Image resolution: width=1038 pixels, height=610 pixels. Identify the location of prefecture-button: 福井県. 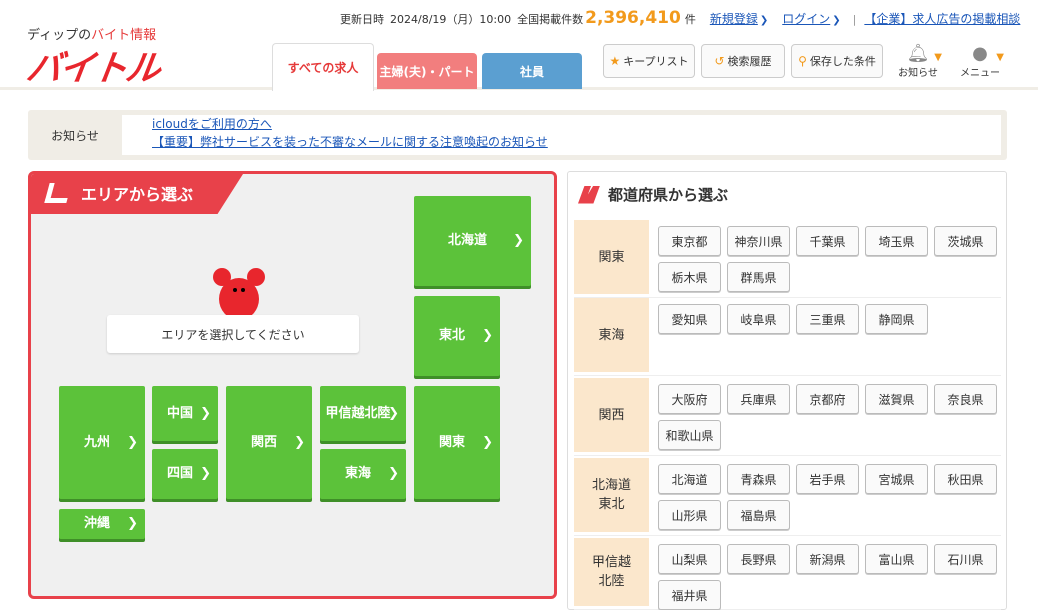
(689, 595).